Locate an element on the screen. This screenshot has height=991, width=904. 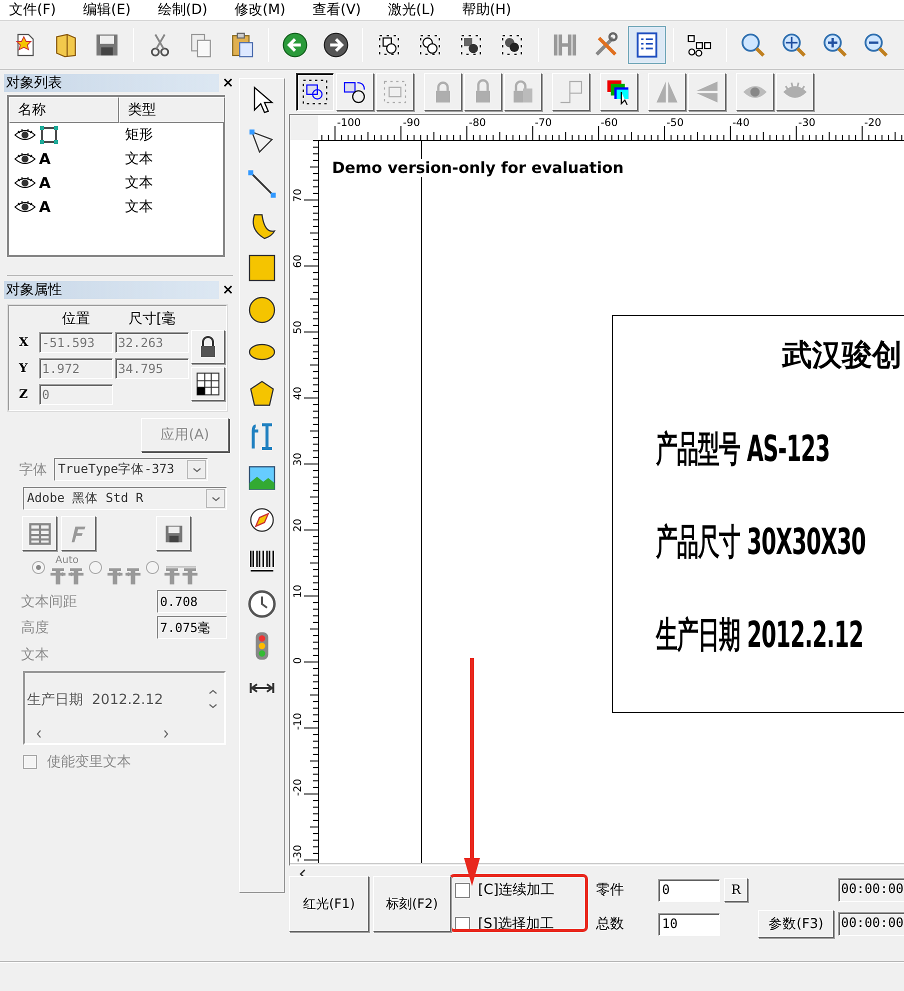
field-label: 零件 is located at coordinates (610, 890).